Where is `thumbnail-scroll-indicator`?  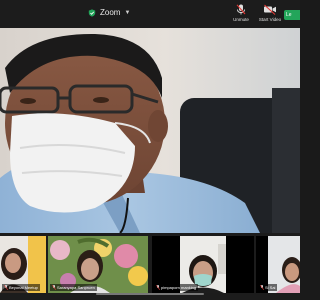 thumbnail-scroll-indicator is located at coordinates (150, 294).